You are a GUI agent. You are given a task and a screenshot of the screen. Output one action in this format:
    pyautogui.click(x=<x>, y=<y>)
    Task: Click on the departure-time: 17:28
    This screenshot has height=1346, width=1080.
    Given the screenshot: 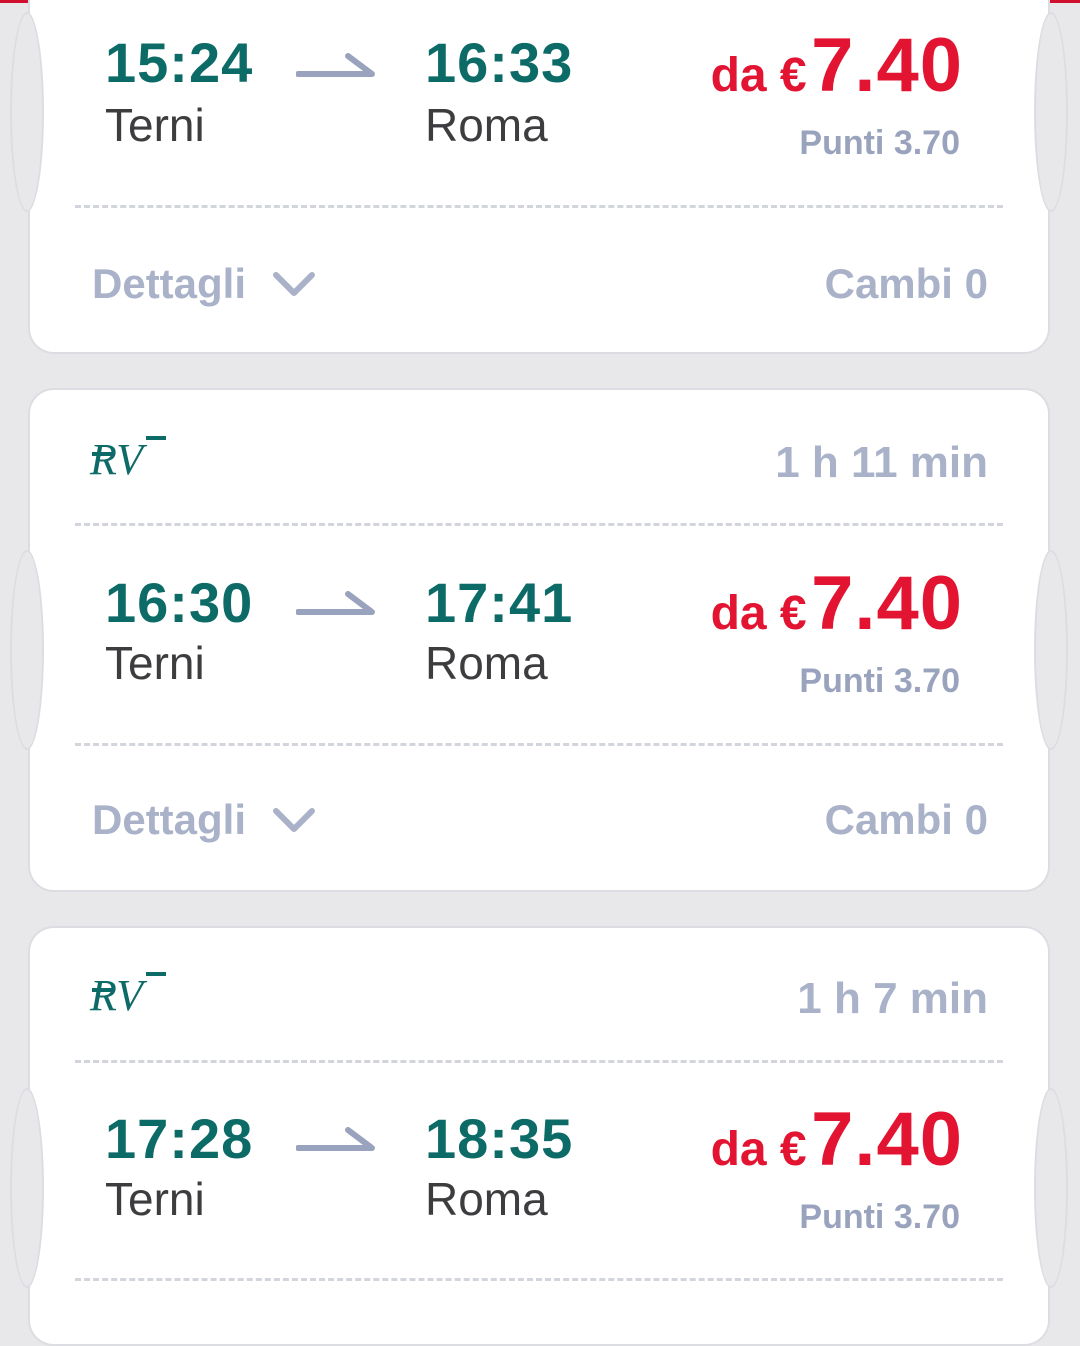 What is the action you would take?
    pyautogui.click(x=179, y=1138)
    